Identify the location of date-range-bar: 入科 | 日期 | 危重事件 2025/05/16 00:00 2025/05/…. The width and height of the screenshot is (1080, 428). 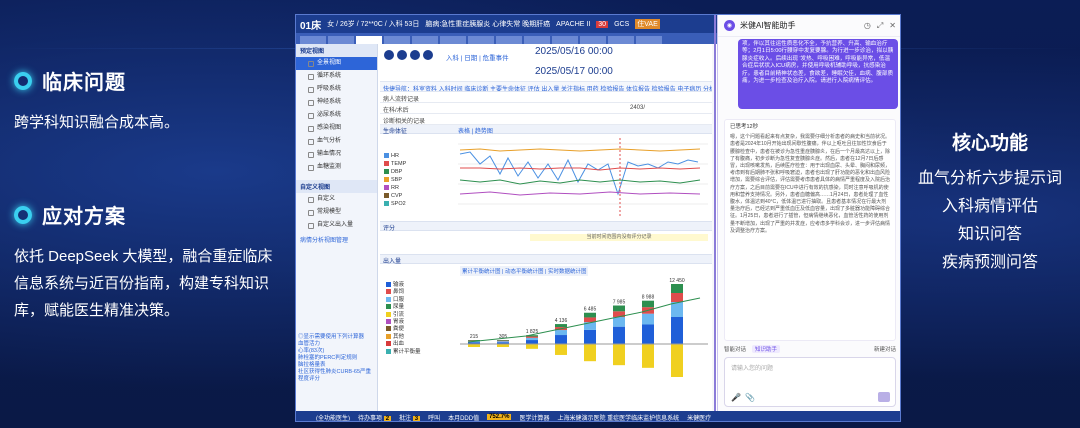
(546, 63).